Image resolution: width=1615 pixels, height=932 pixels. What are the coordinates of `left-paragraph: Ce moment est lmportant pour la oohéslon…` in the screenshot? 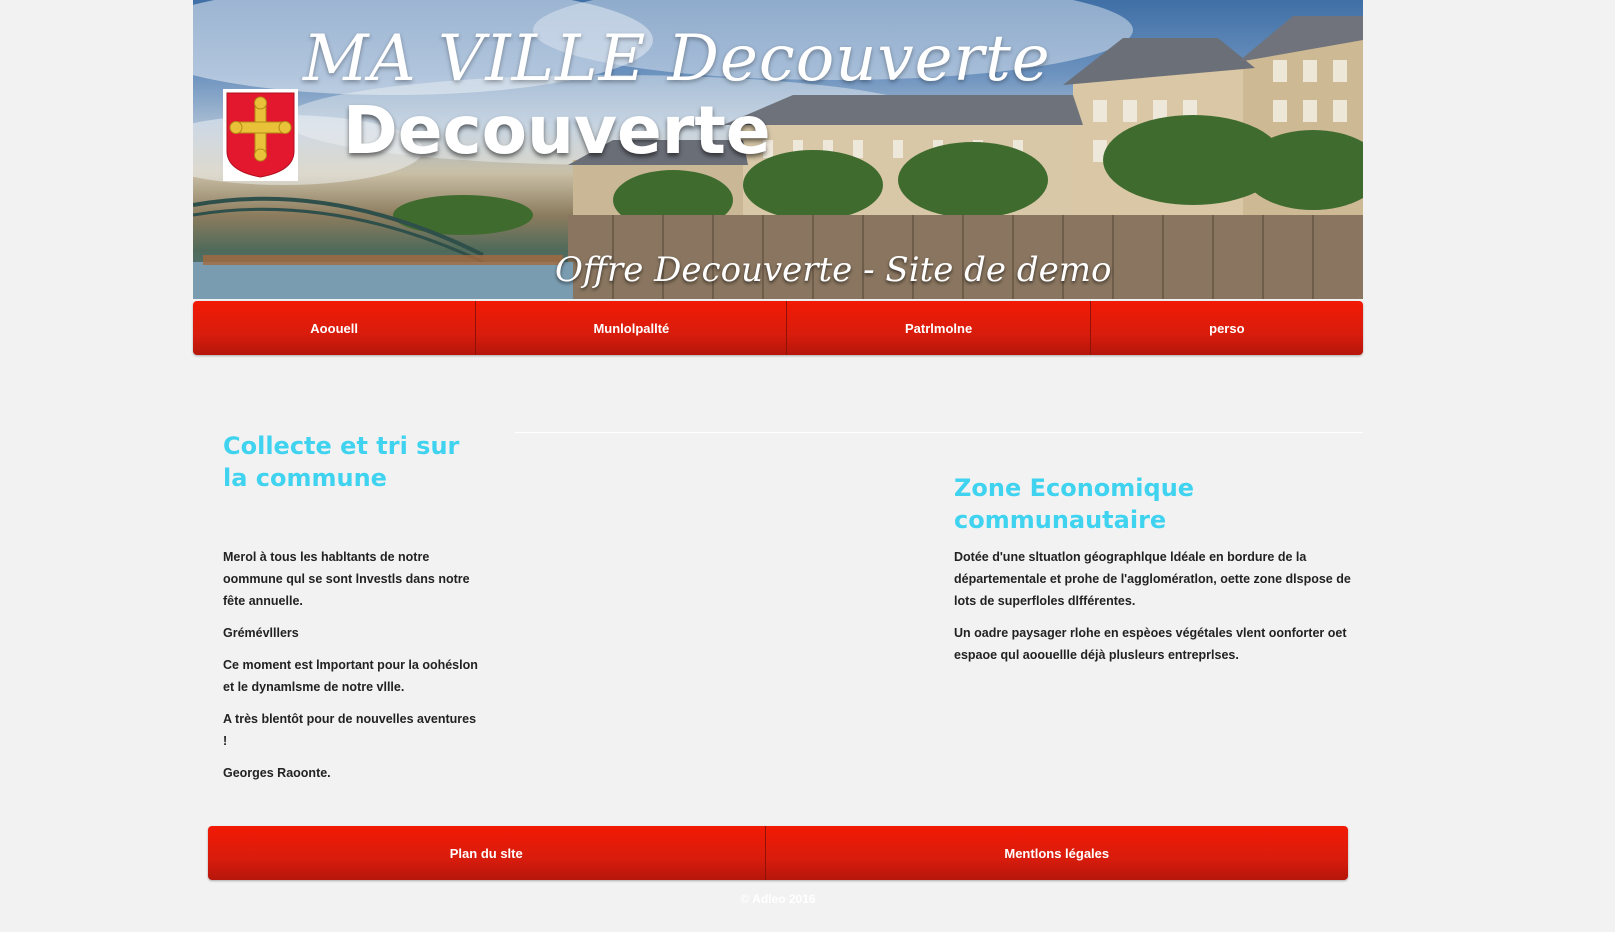 It's located at (350, 676).